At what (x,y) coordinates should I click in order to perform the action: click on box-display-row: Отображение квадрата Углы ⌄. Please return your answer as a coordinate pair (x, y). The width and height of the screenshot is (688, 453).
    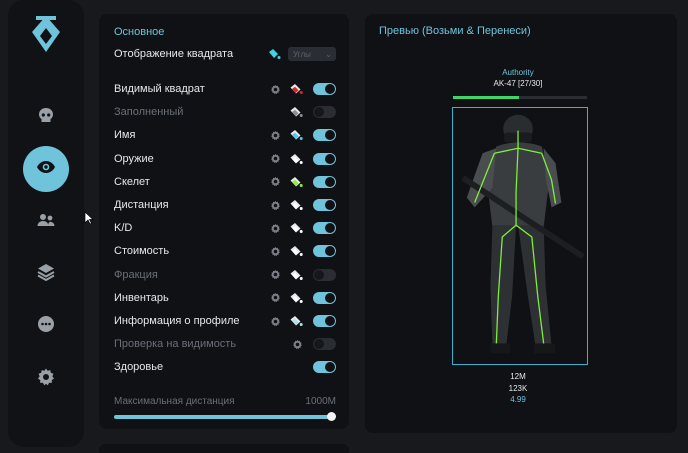
    Looking at the image, I should click on (225, 54).